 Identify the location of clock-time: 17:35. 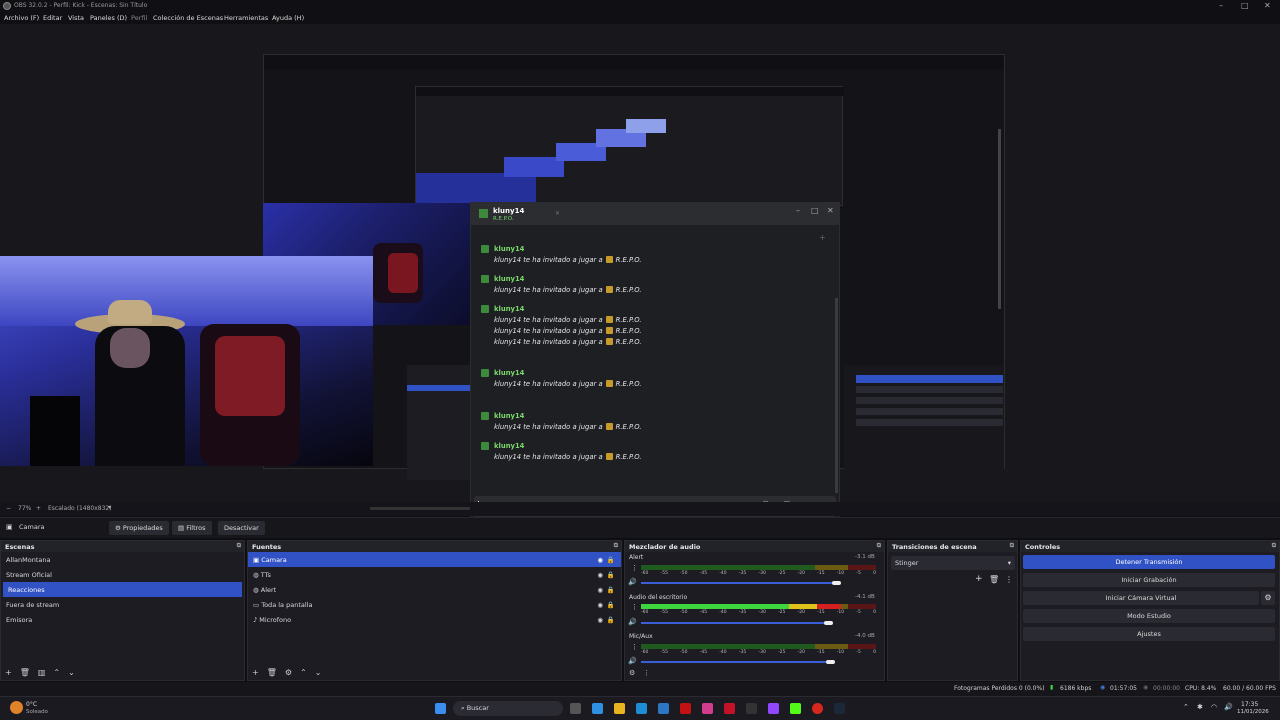
(1249, 704).